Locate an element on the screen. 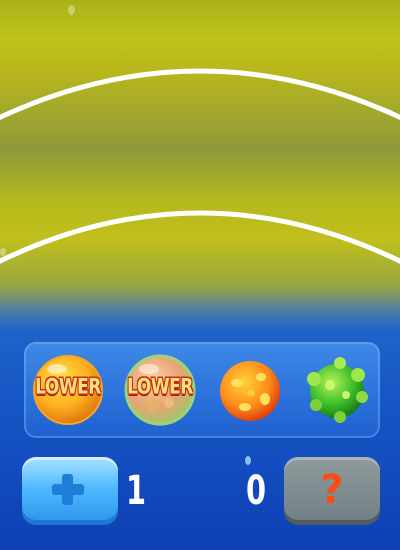  lower-orb-orange: LOWER is located at coordinates (68, 390).